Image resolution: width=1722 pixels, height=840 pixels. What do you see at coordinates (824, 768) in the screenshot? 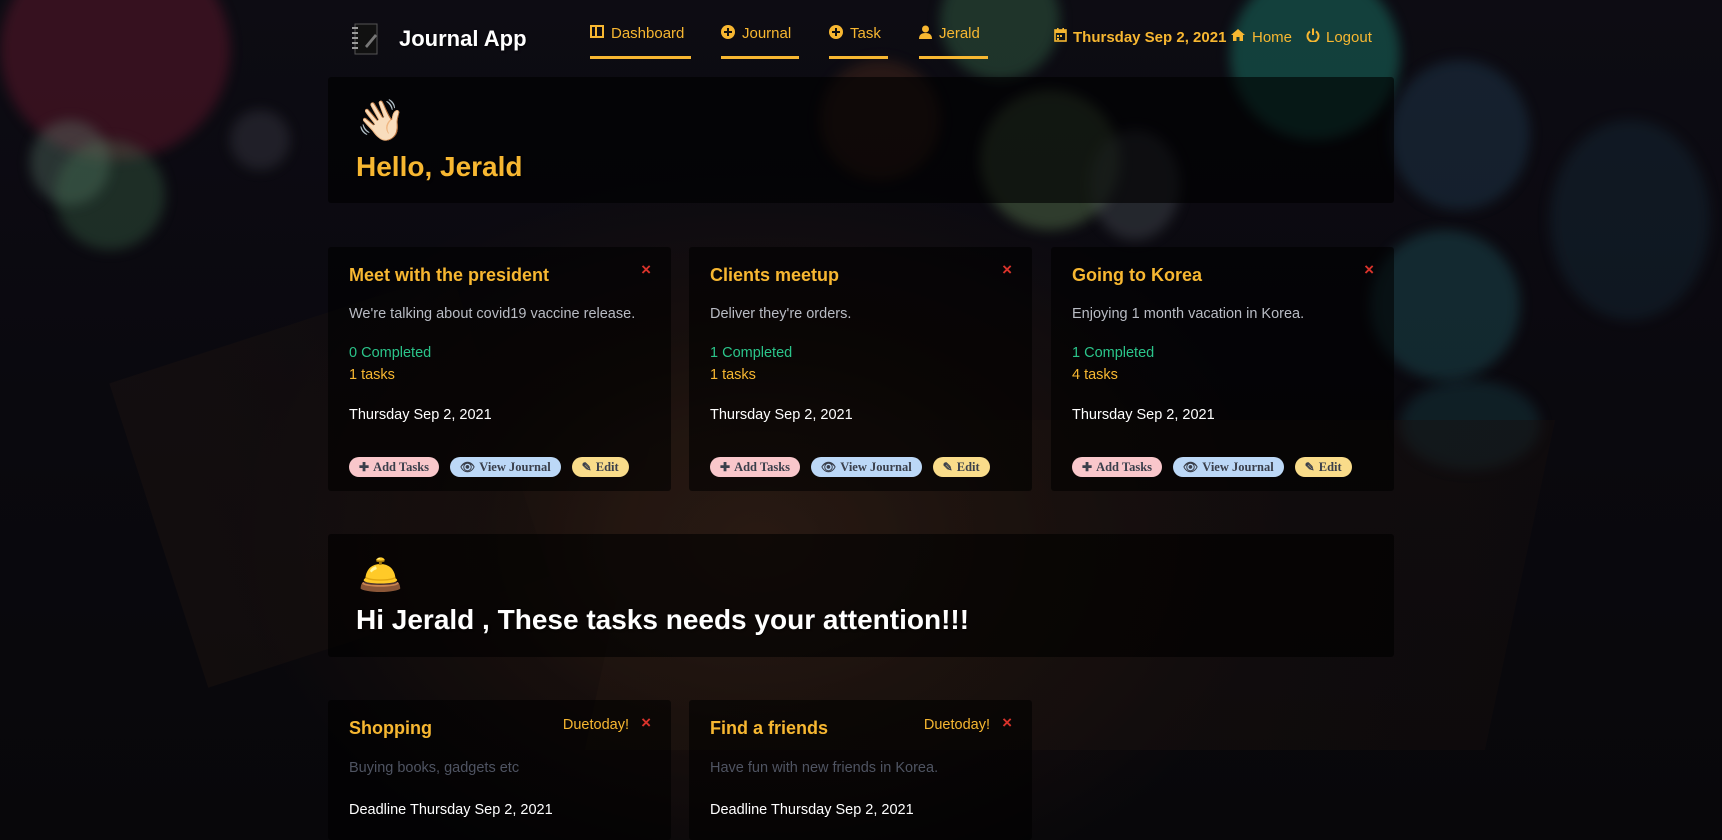
I see `task-description: Have fun with new friends in Korea.` at bounding box center [824, 768].